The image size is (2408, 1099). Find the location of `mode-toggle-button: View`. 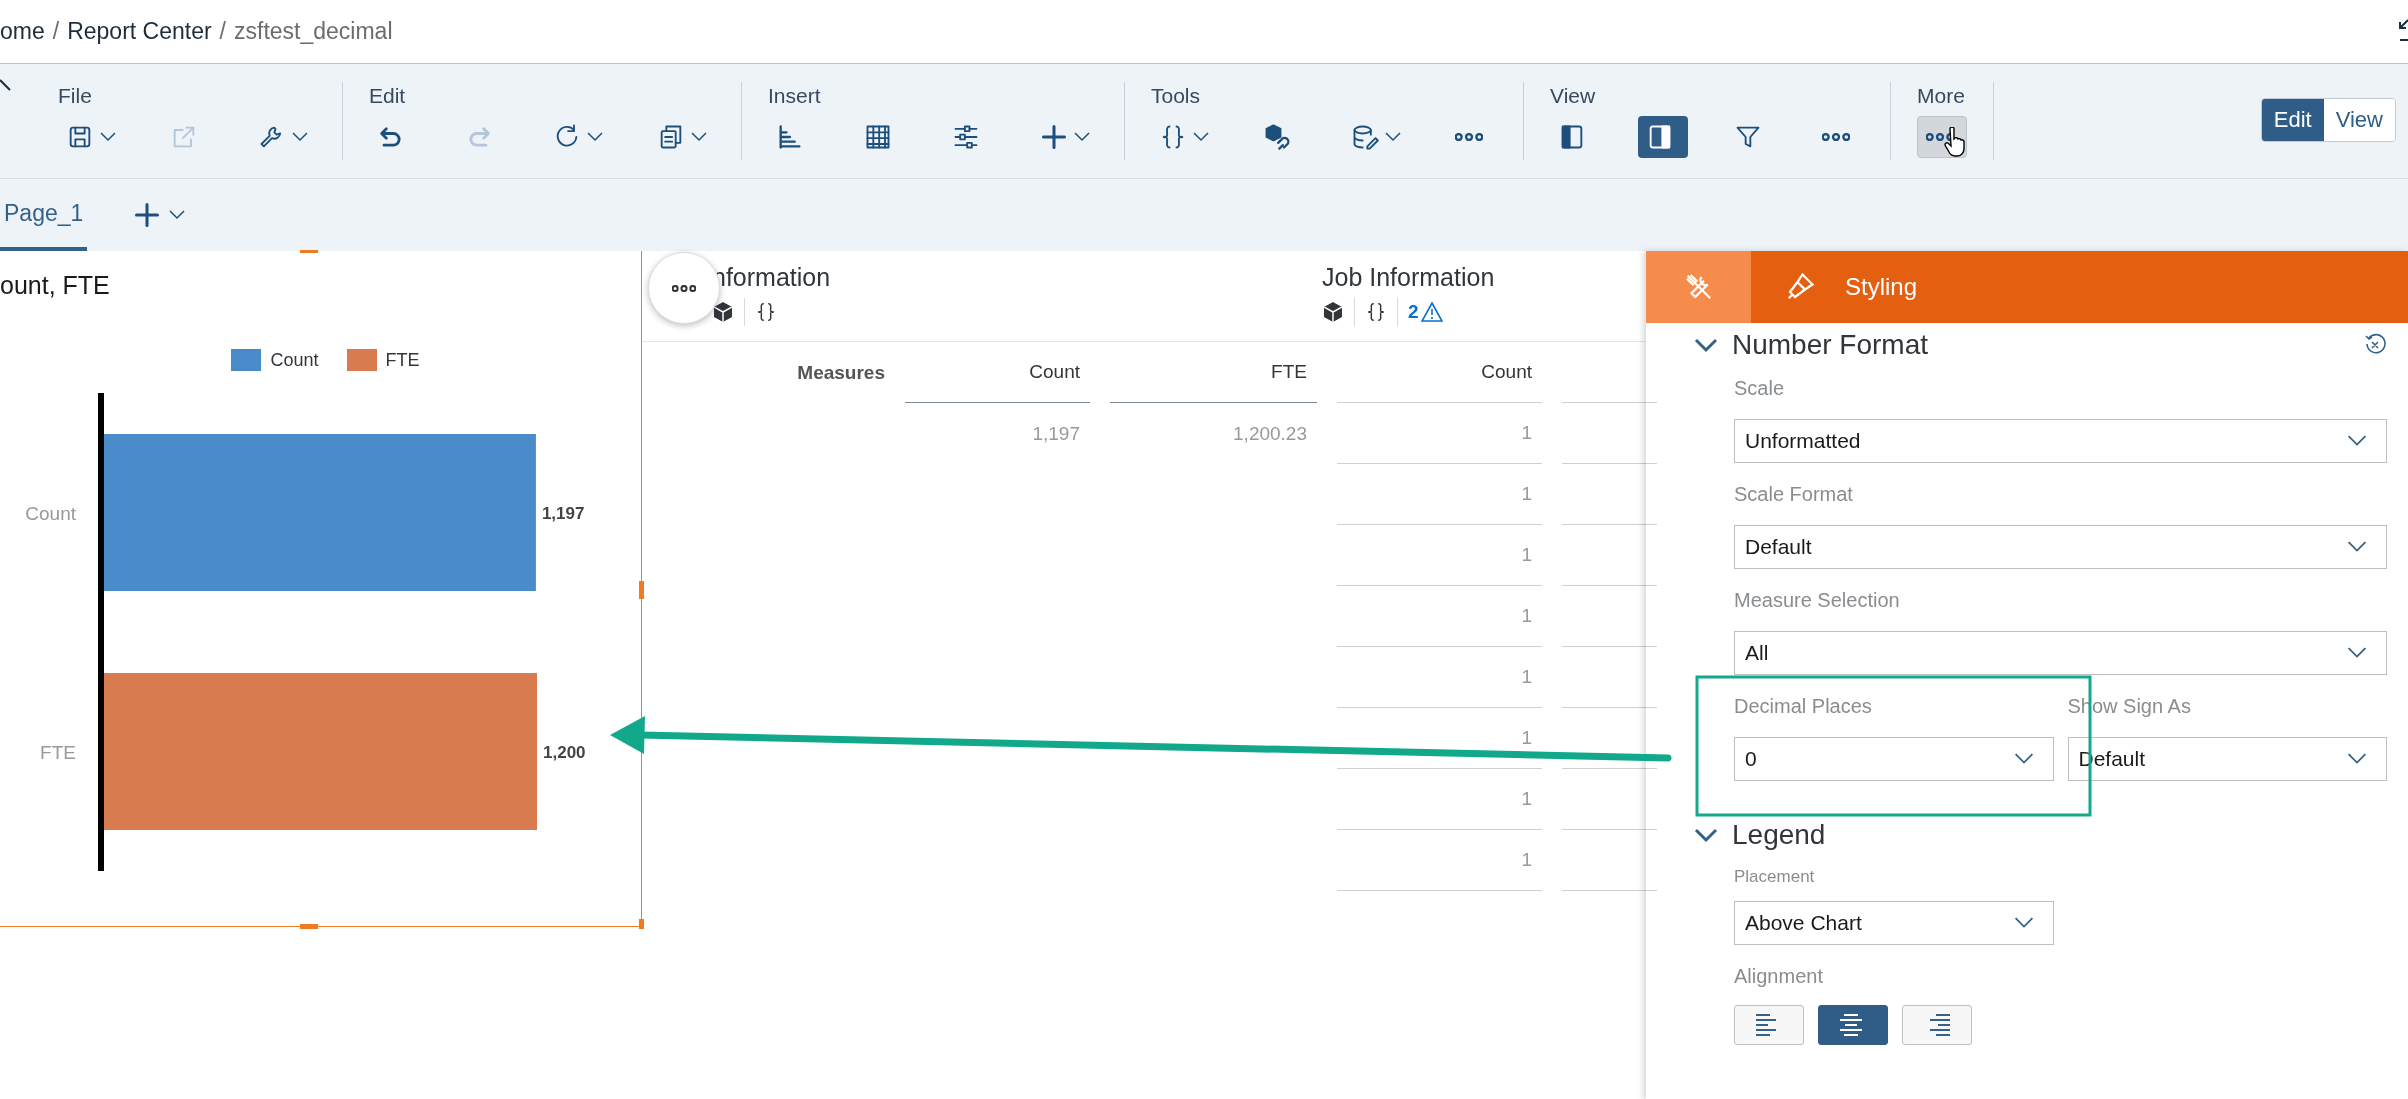

mode-toggle-button: View is located at coordinates (2359, 120).